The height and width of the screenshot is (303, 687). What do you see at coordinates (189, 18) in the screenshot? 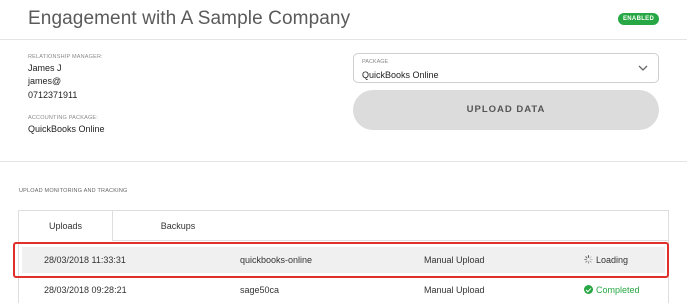
I see `page-title: Engagement with A Sample Company` at bounding box center [189, 18].